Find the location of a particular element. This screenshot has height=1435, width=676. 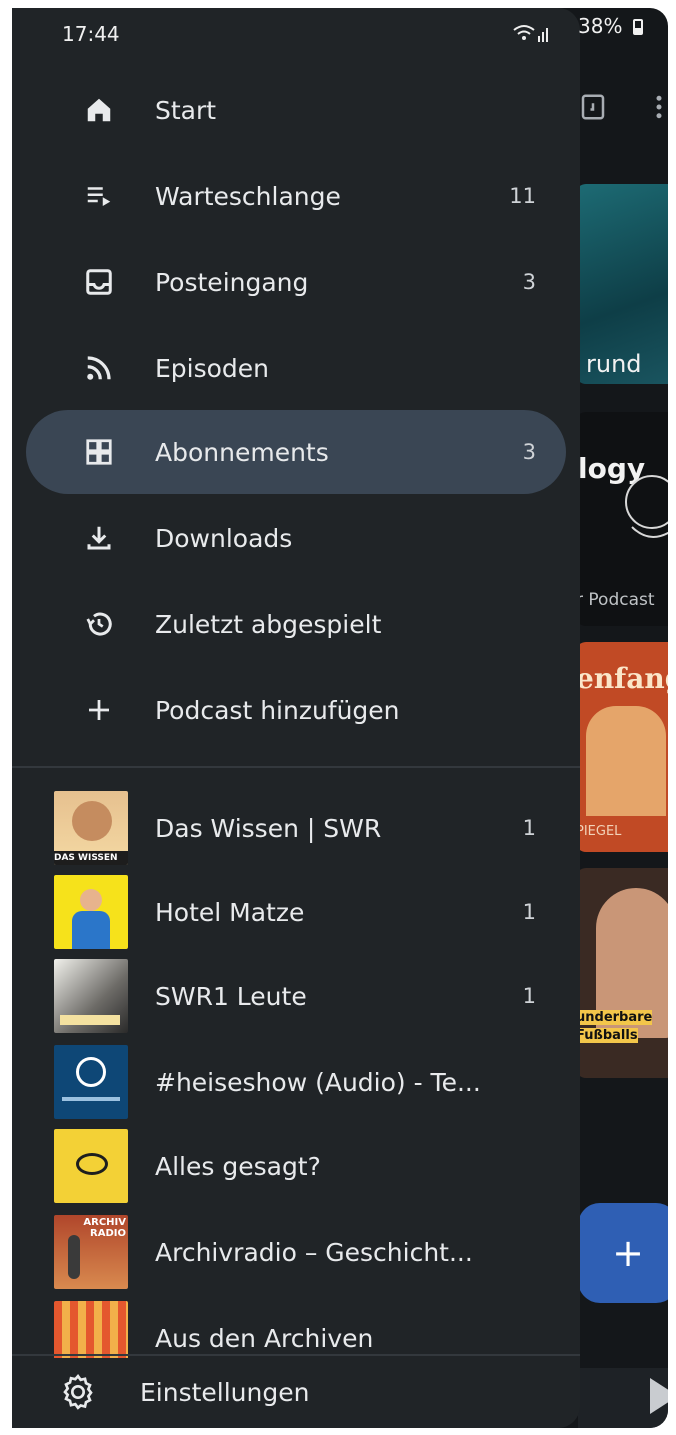

tile-text: rund is located at coordinates (614, 364).